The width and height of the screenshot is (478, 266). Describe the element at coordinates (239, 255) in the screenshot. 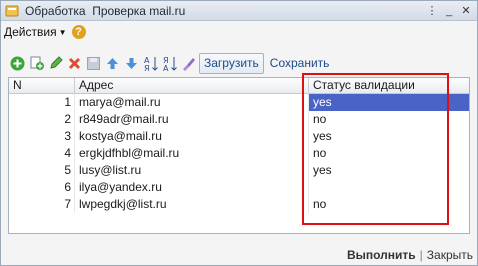

I see `footer-bar: Выполнить | Закрыть` at that location.